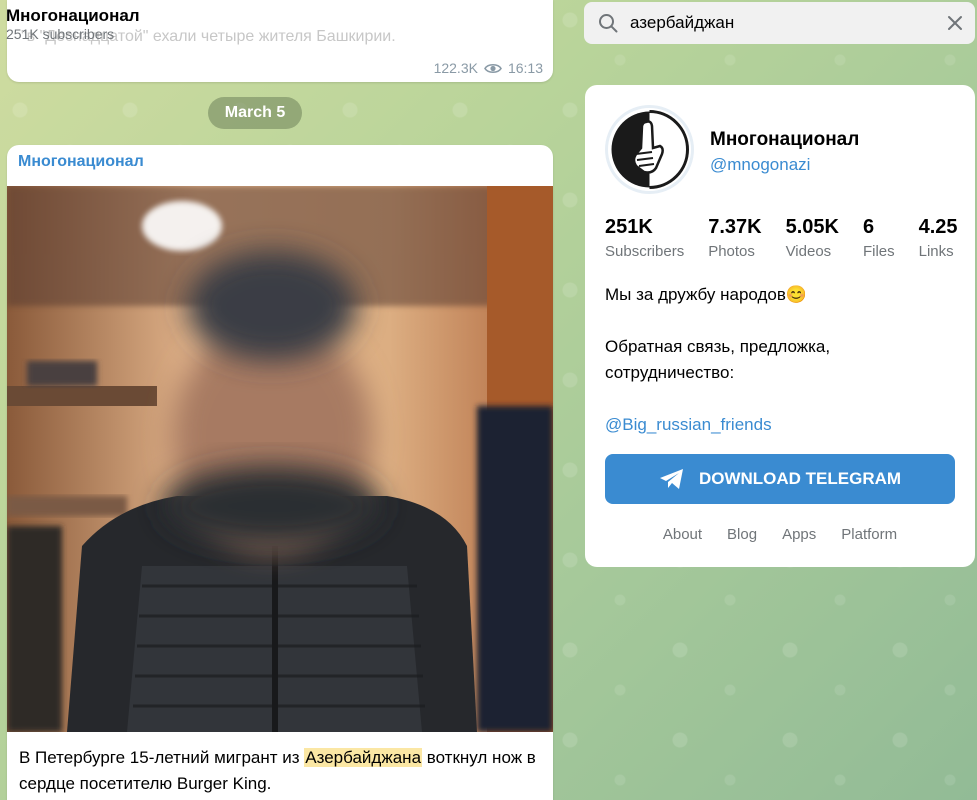  I want to click on channel-avatar, so click(649, 149).